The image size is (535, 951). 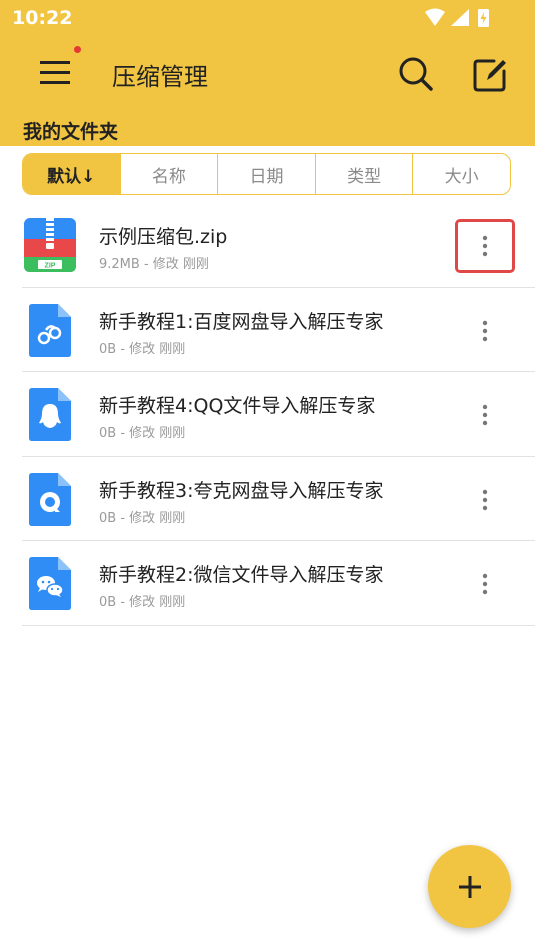 I want to click on toolbar: 压缩管理, so click(x=267, y=73).